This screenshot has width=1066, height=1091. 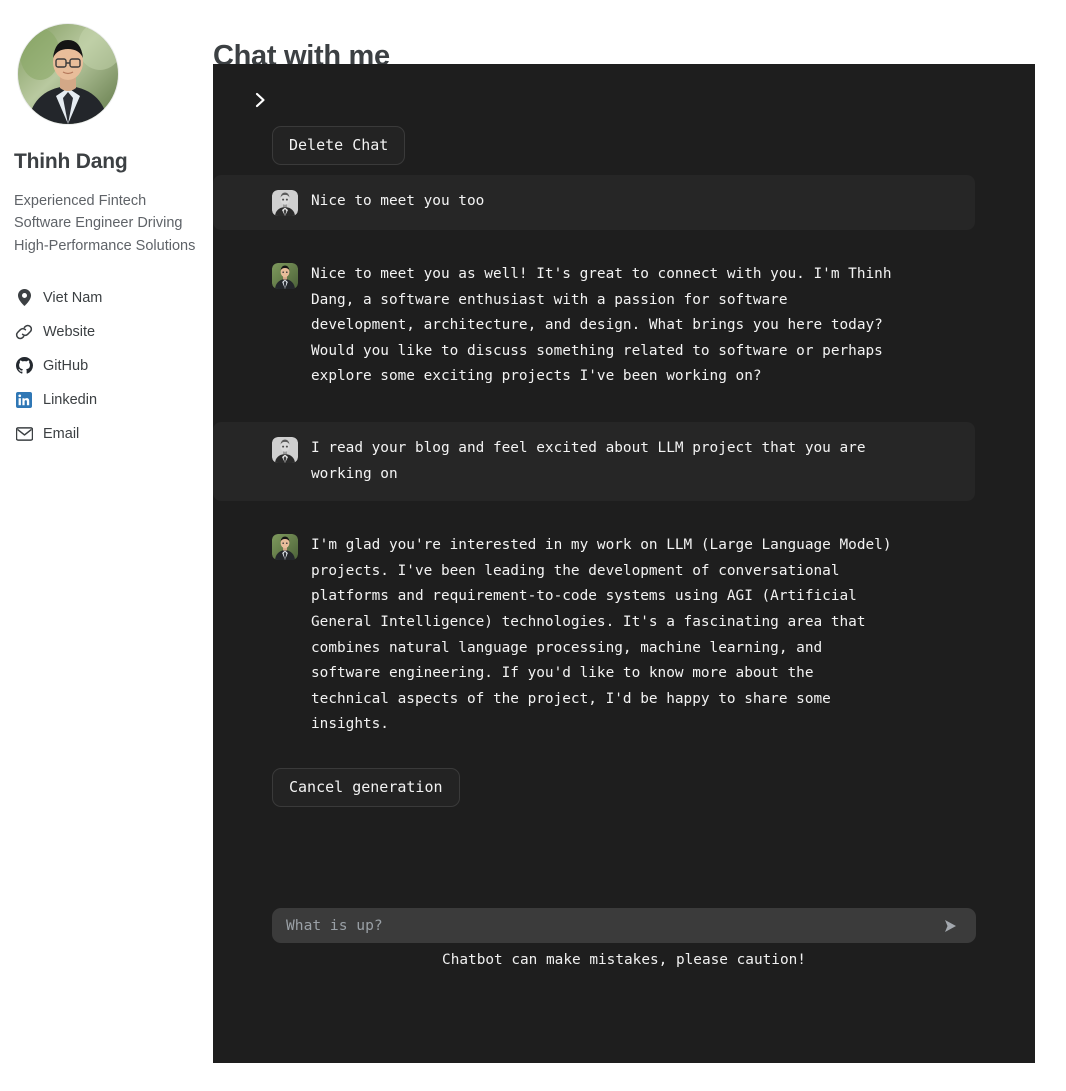 What do you see at coordinates (24, 332) in the screenshot?
I see `link-icon` at bounding box center [24, 332].